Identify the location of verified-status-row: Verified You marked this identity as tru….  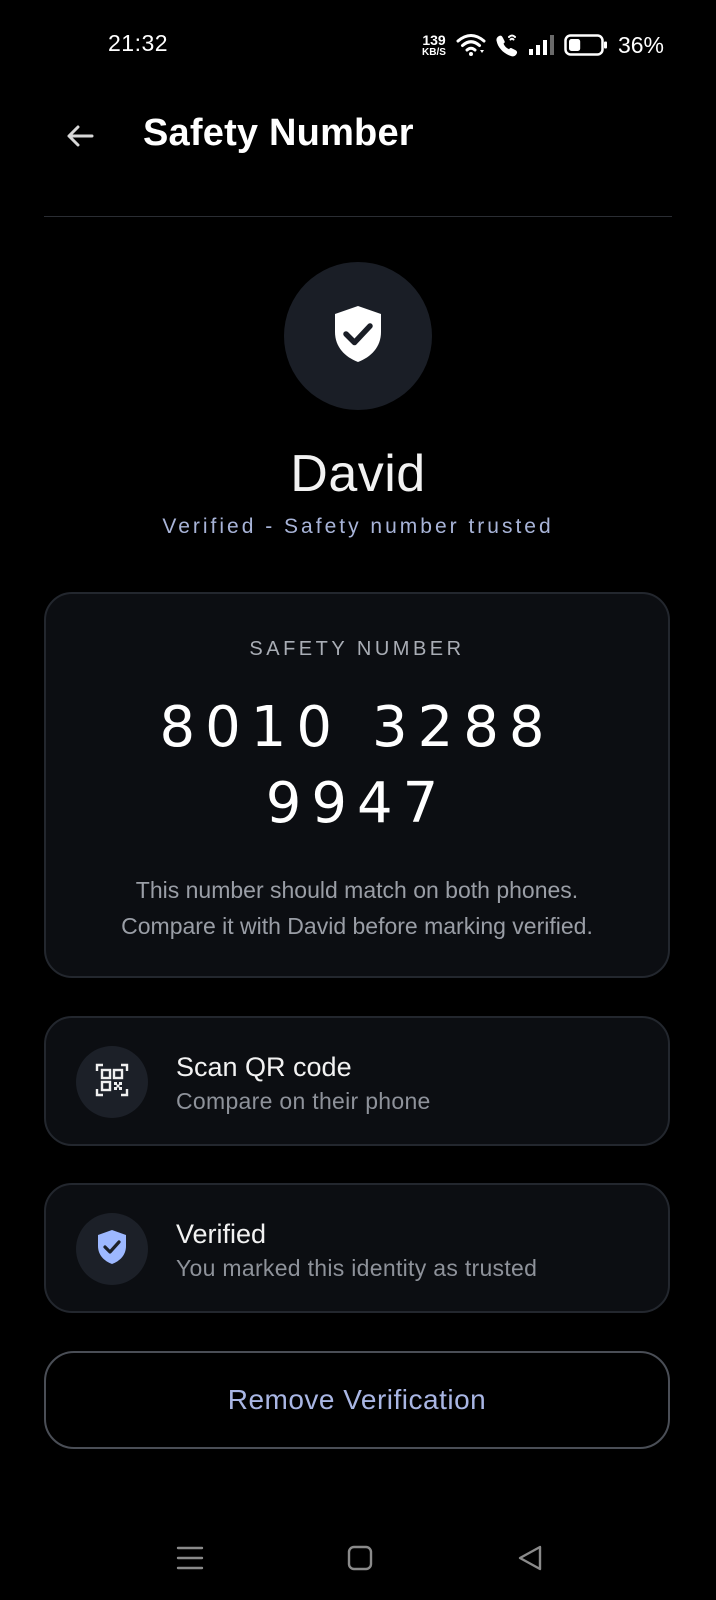
(357, 1248).